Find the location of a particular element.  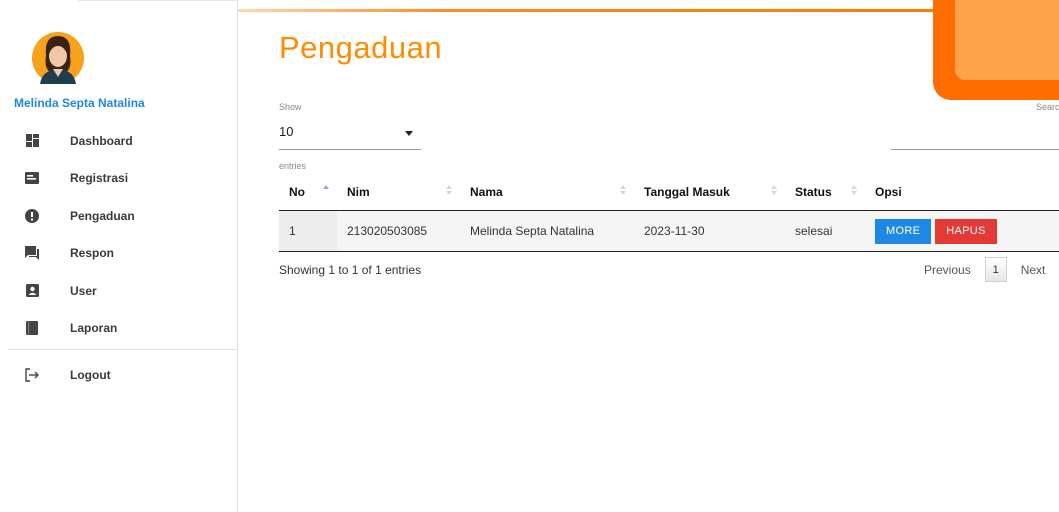

cell-nim: 213020503085 is located at coordinates (387, 231).